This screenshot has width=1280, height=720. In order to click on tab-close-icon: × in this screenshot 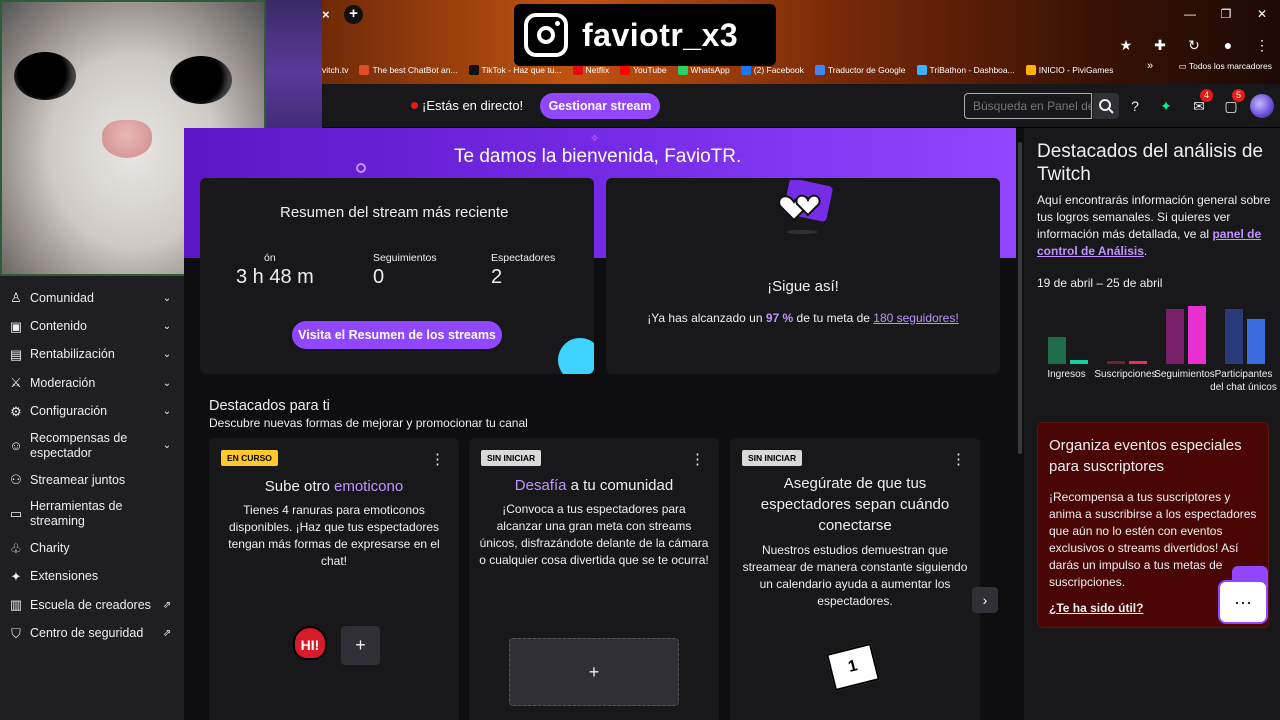, I will do `click(326, 14)`.